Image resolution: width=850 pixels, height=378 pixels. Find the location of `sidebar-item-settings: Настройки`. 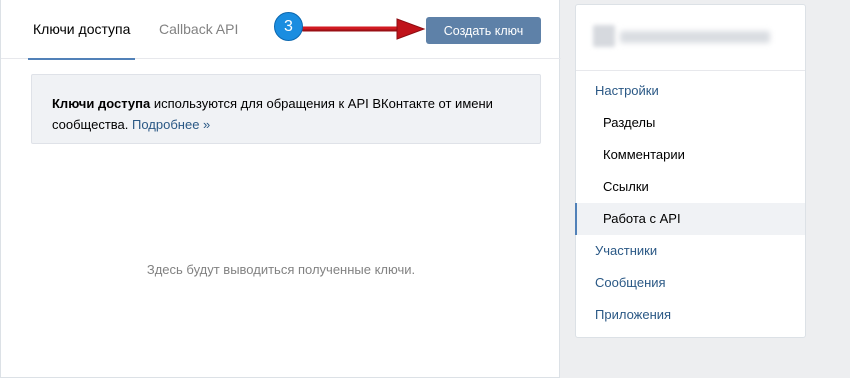

sidebar-item-settings: Настройки is located at coordinates (690, 91).